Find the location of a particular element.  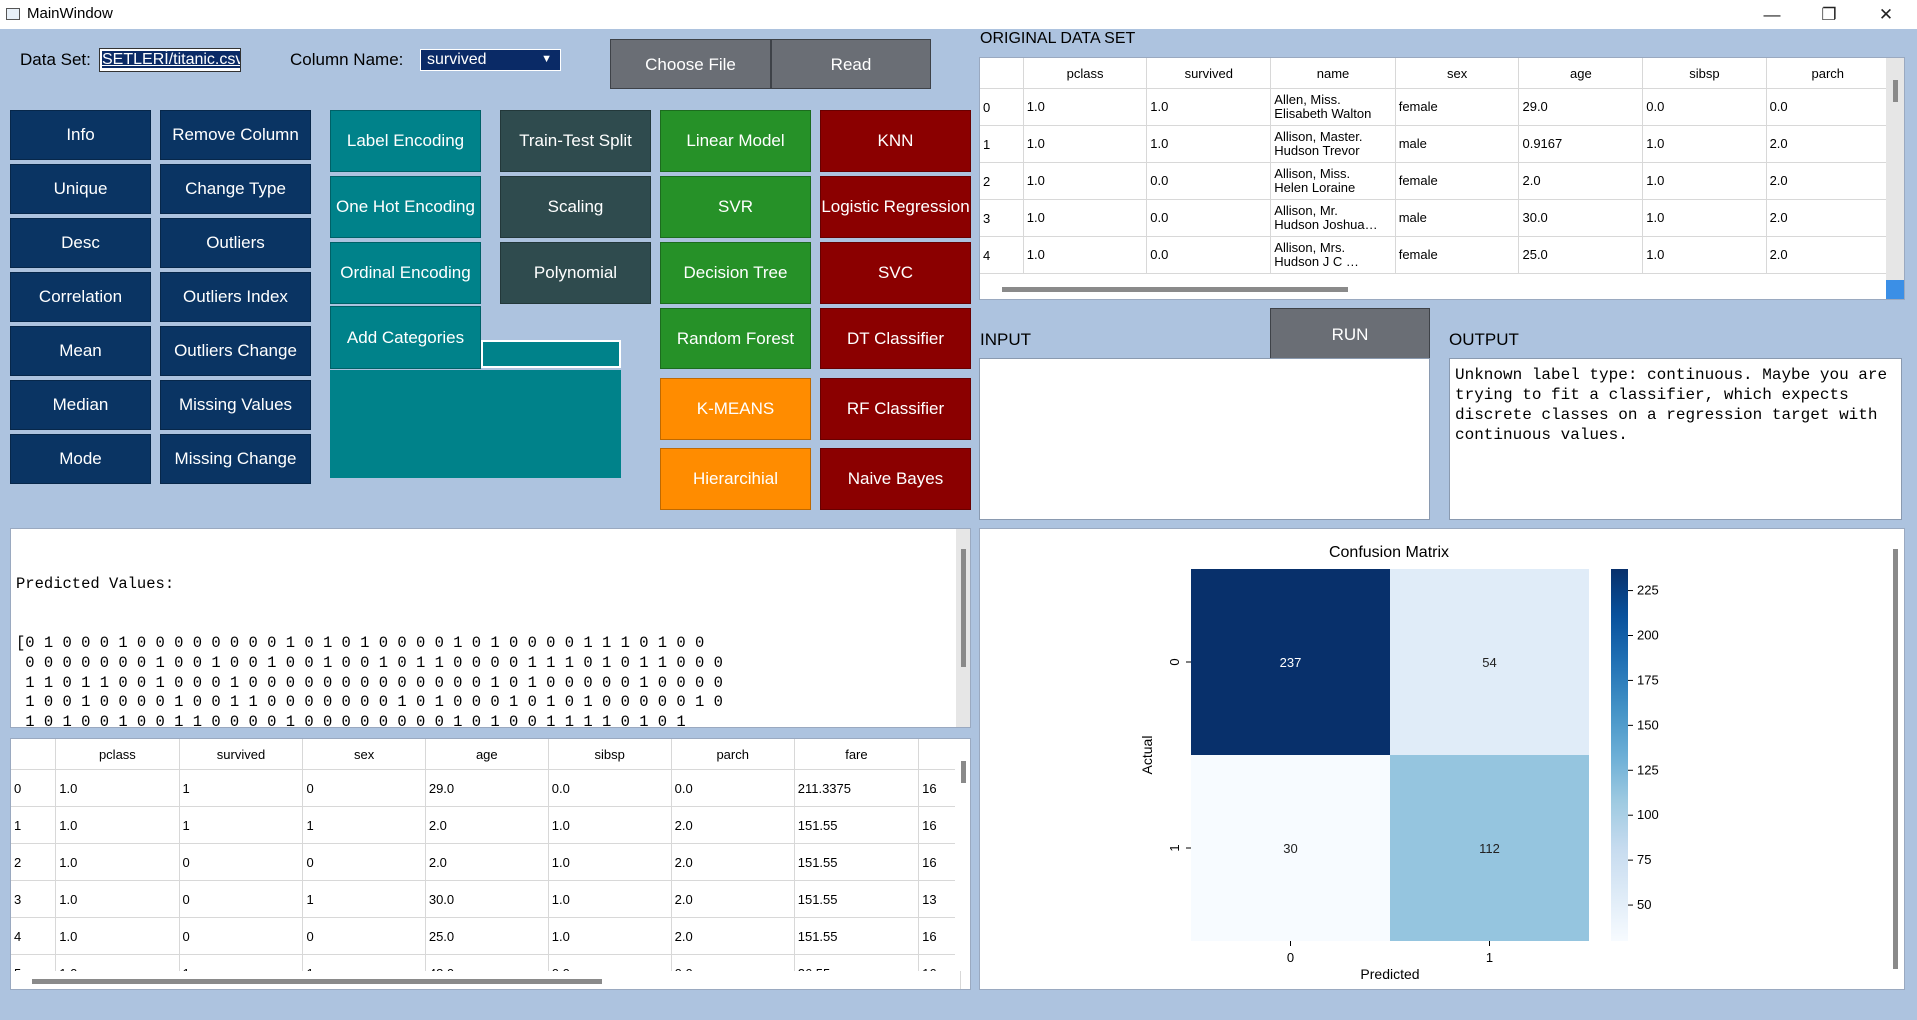

median-button: Median is located at coordinates (80, 405).